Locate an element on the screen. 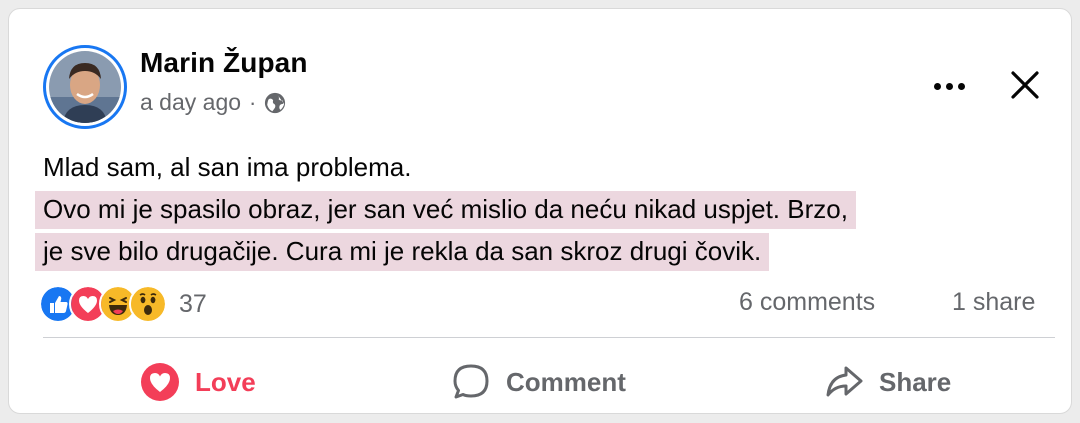  profile-photo is located at coordinates (85, 87).